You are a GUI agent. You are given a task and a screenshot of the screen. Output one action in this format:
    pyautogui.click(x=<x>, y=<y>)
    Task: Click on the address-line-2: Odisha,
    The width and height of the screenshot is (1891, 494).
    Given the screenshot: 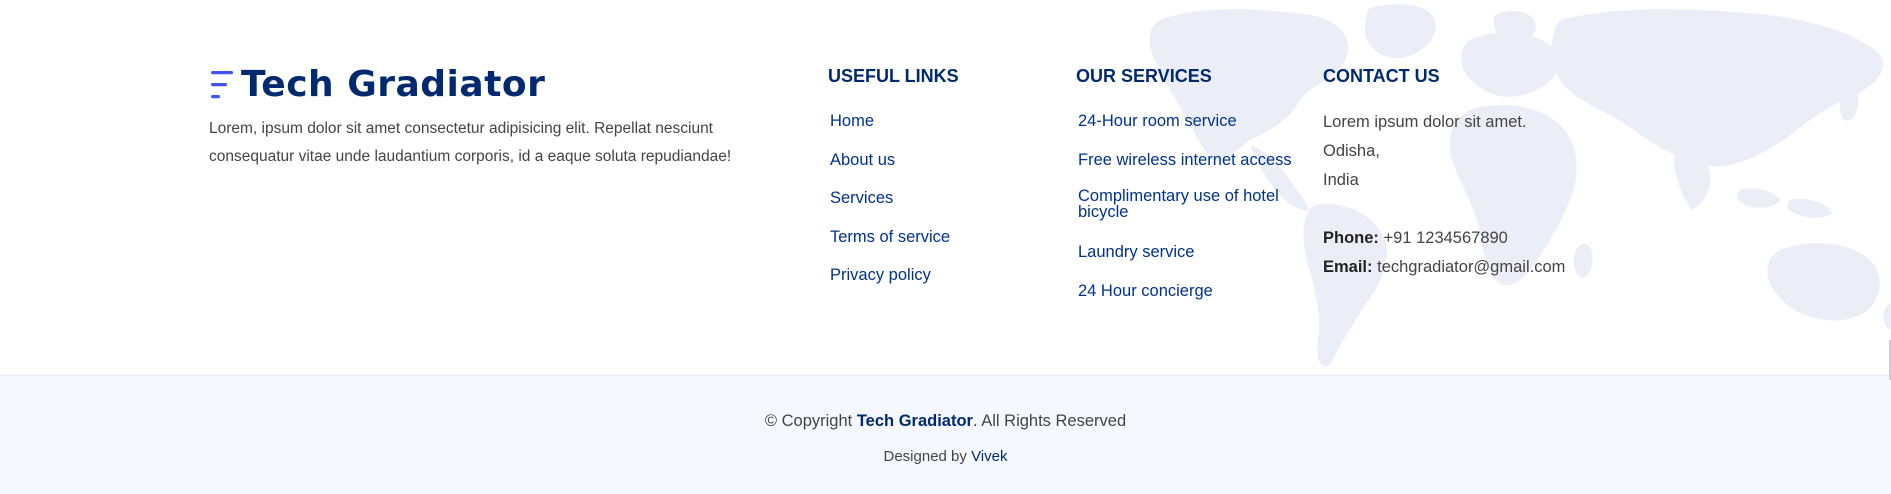 What is the action you would take?
    pyautogui.click(x=1351, y=151)
    